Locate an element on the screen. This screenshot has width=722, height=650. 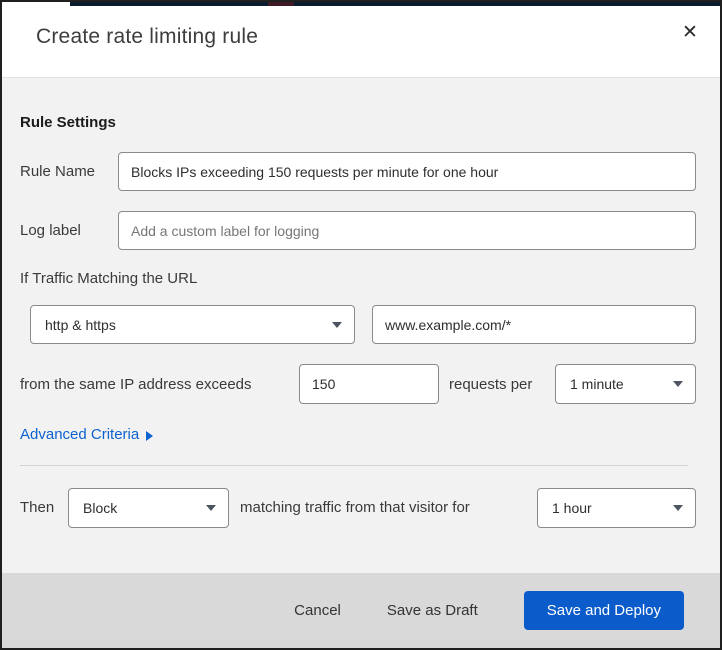
duration-select-value: 1 hour is located at coordinates (572, 508).